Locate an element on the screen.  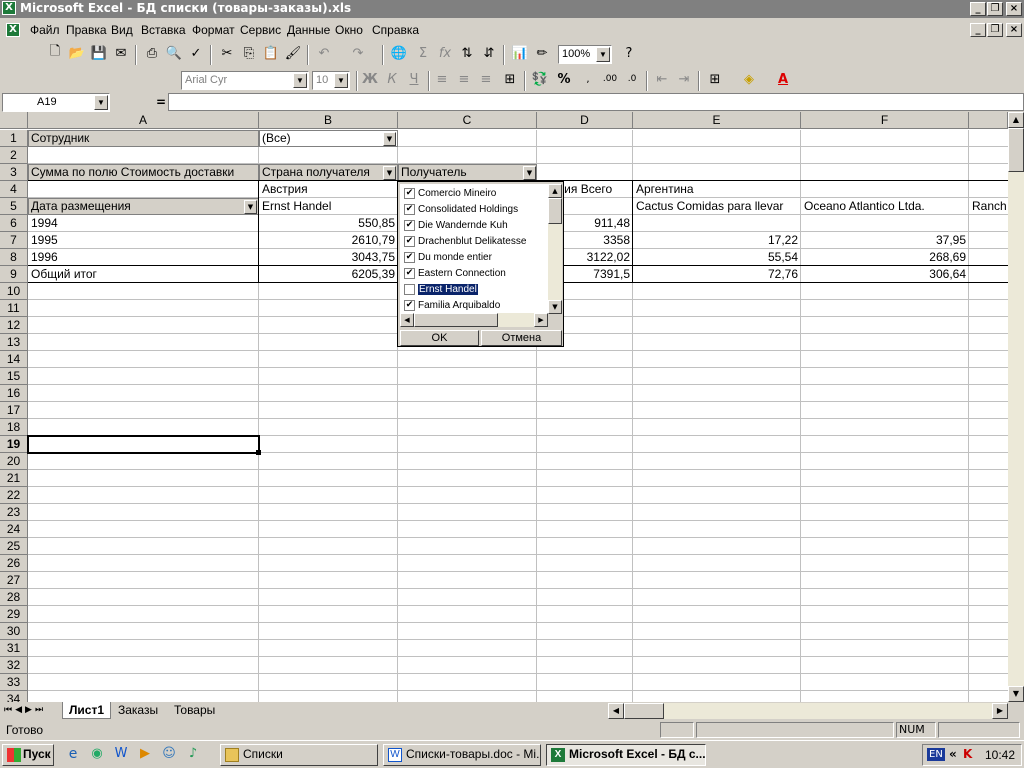
row-header: 14 is located at coordinates (14, 359).